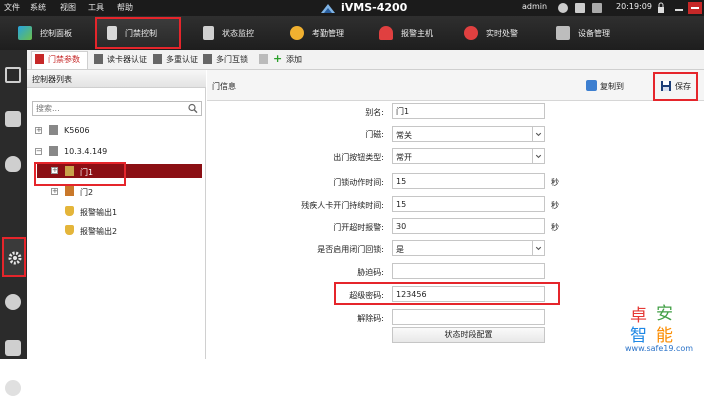 The image size is (704, 396). What do you see at coordinates (13, 223) in the screenshot?
I see `left-nav-bar` at bounding box center [13, 223].